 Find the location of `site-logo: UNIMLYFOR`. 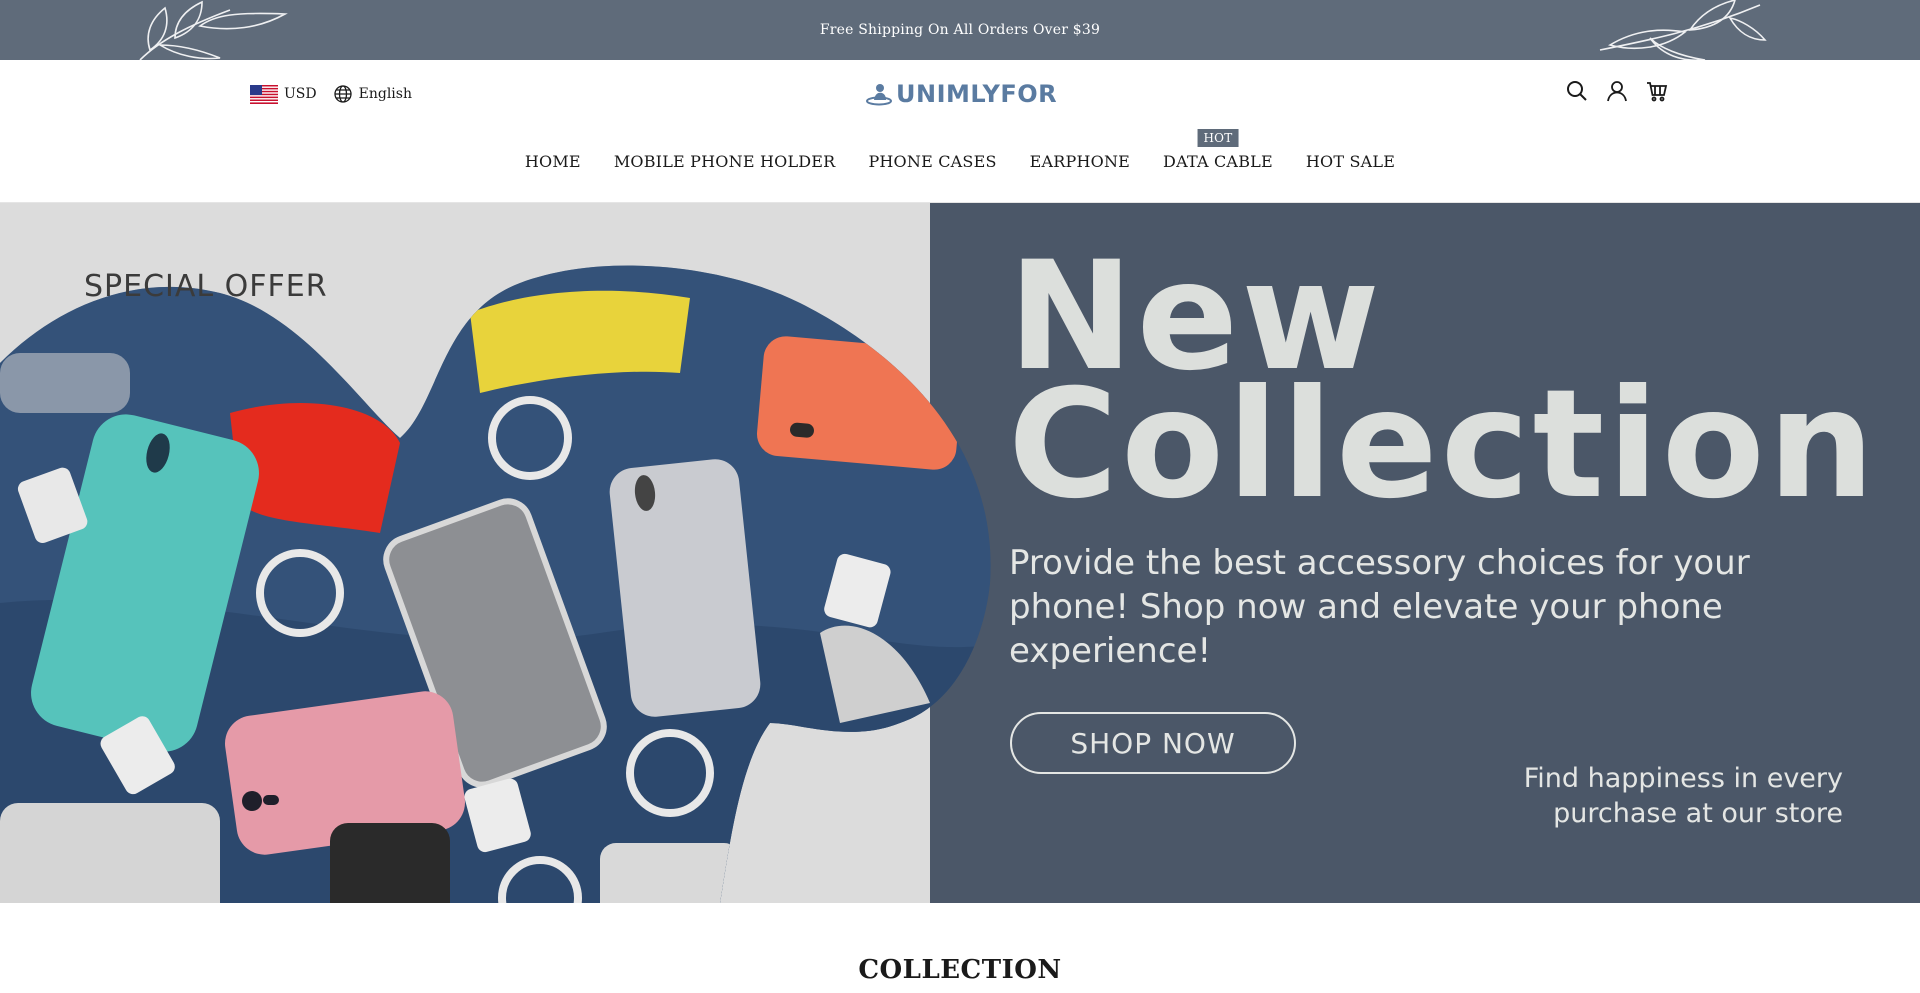

site-logo: UNIMLYFOR is located at coordinates (961, 94).